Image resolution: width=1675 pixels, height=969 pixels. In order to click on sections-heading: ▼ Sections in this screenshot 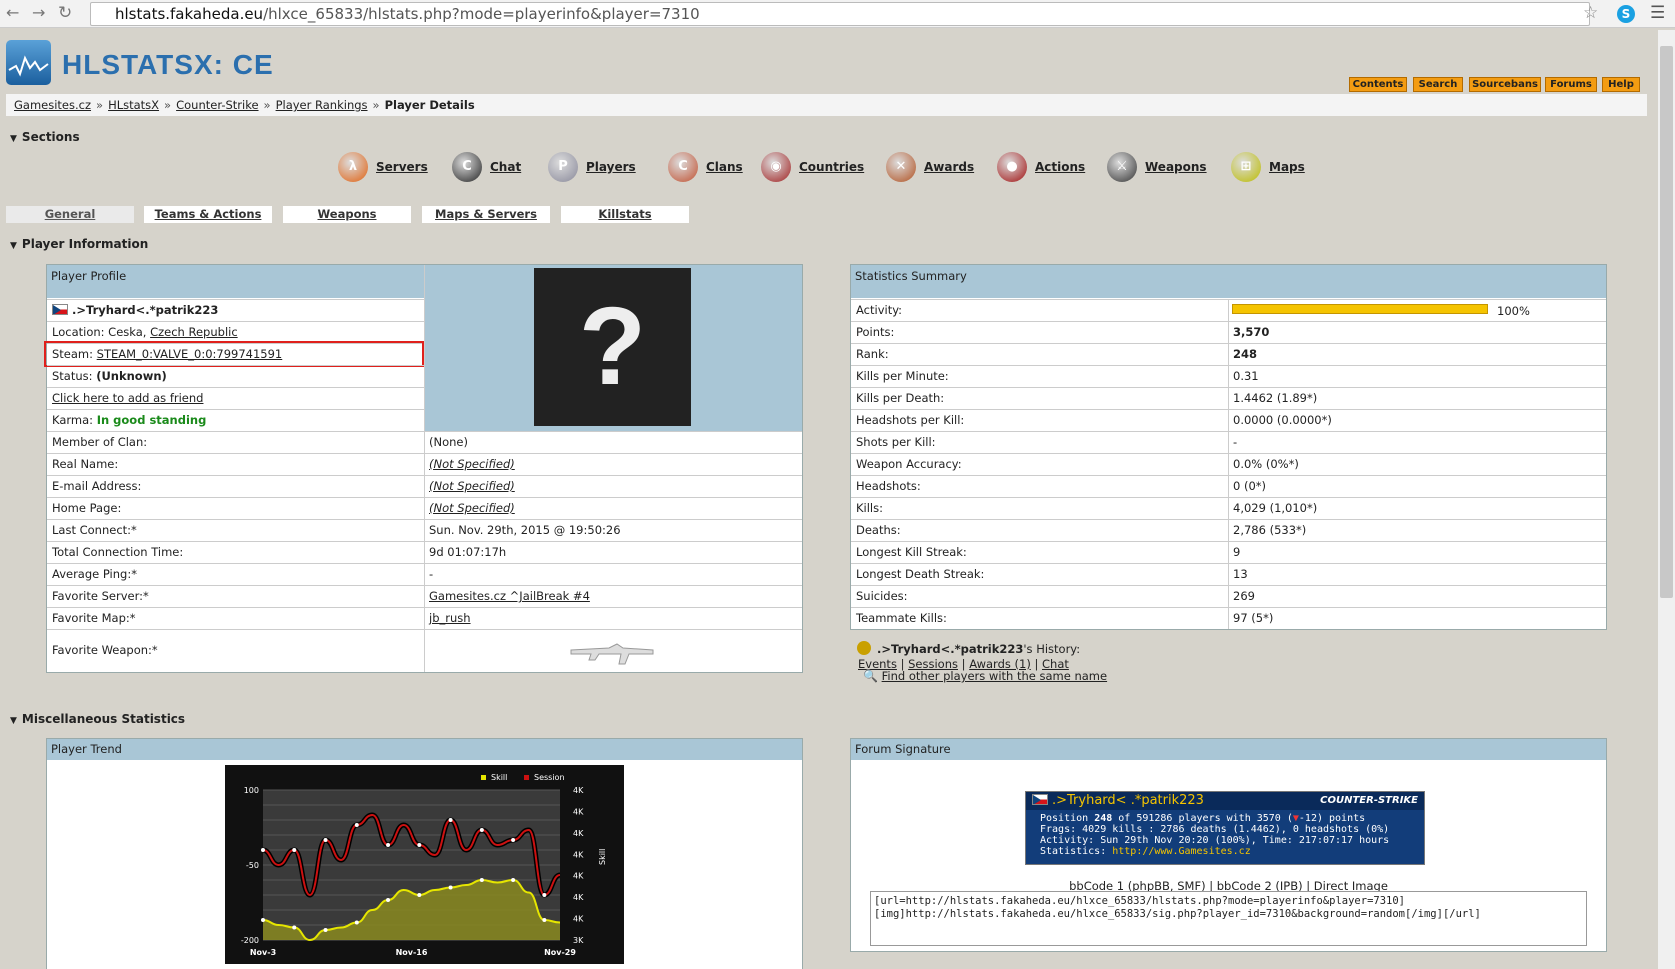, I will do `click(45, 137)`.